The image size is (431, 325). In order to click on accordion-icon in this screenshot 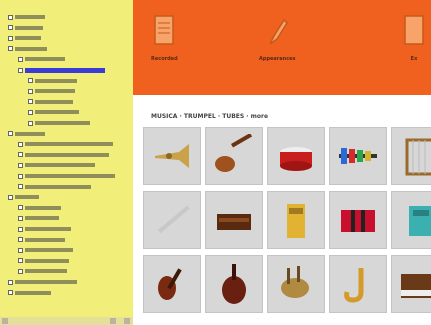, I will do `click(358, 221)`.